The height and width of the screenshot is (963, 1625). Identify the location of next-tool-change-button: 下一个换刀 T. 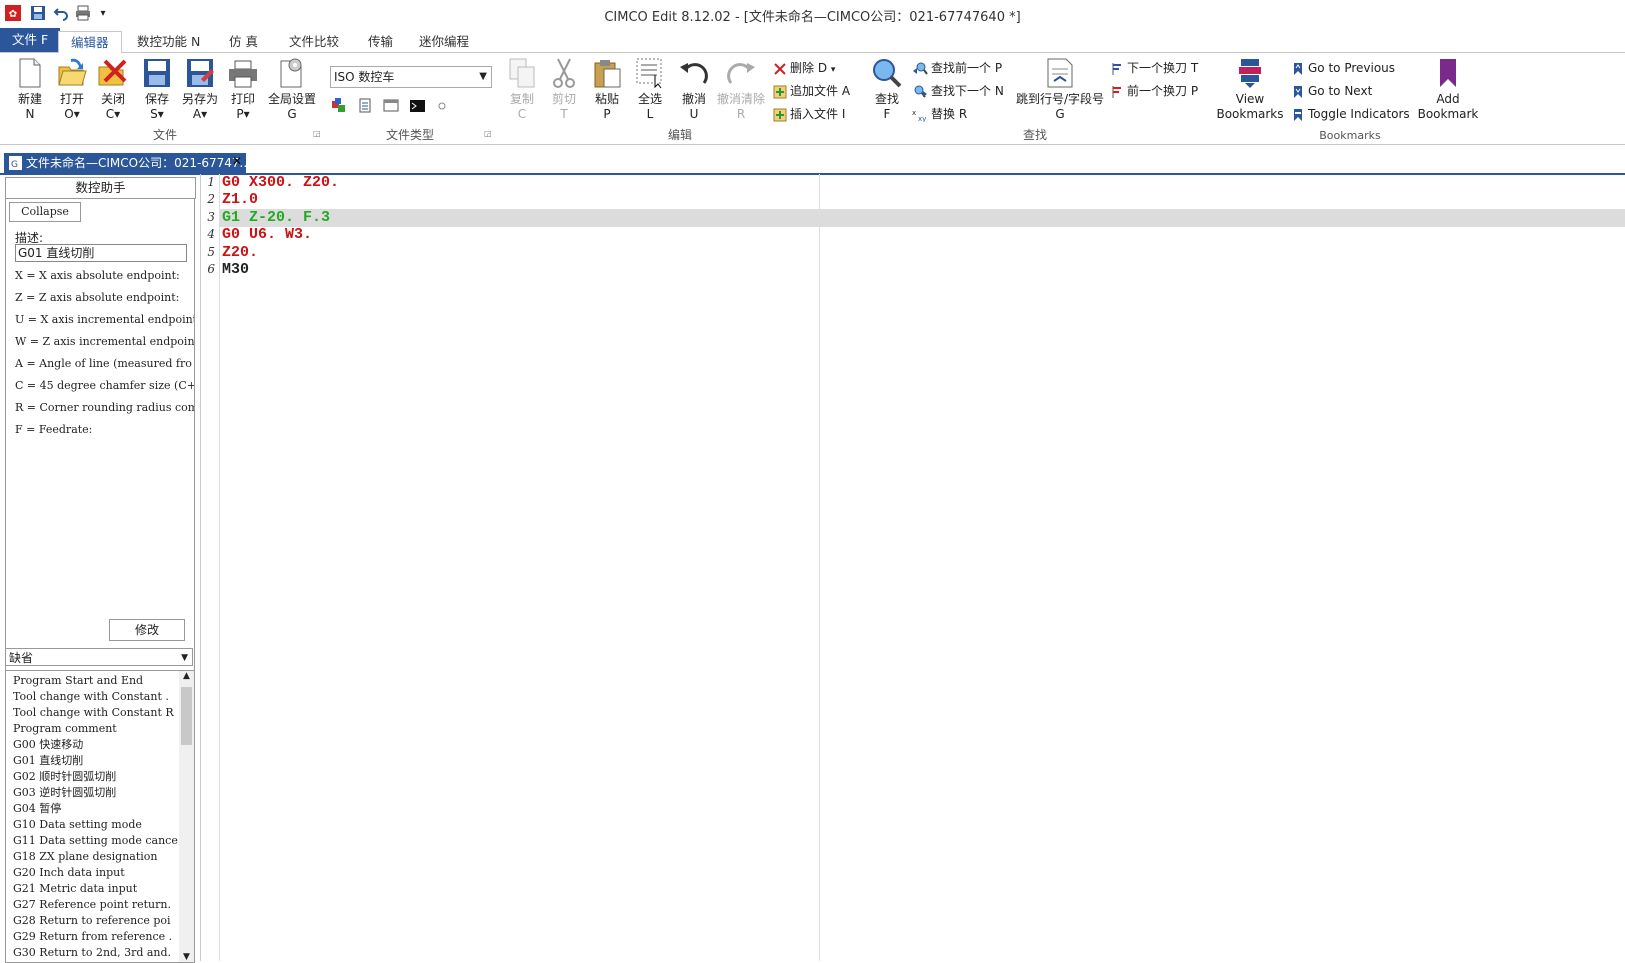
(1154, 68).